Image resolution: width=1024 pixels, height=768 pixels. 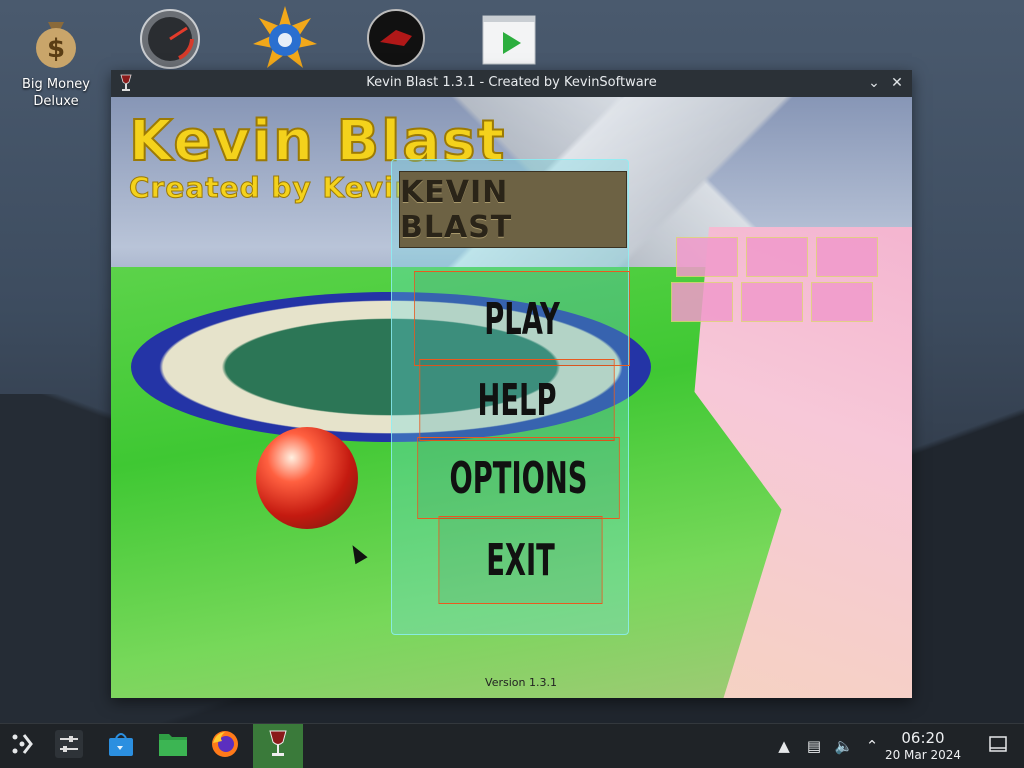 I want to click on clipboard-tray-button: ▤, so click(x=814, y=746).